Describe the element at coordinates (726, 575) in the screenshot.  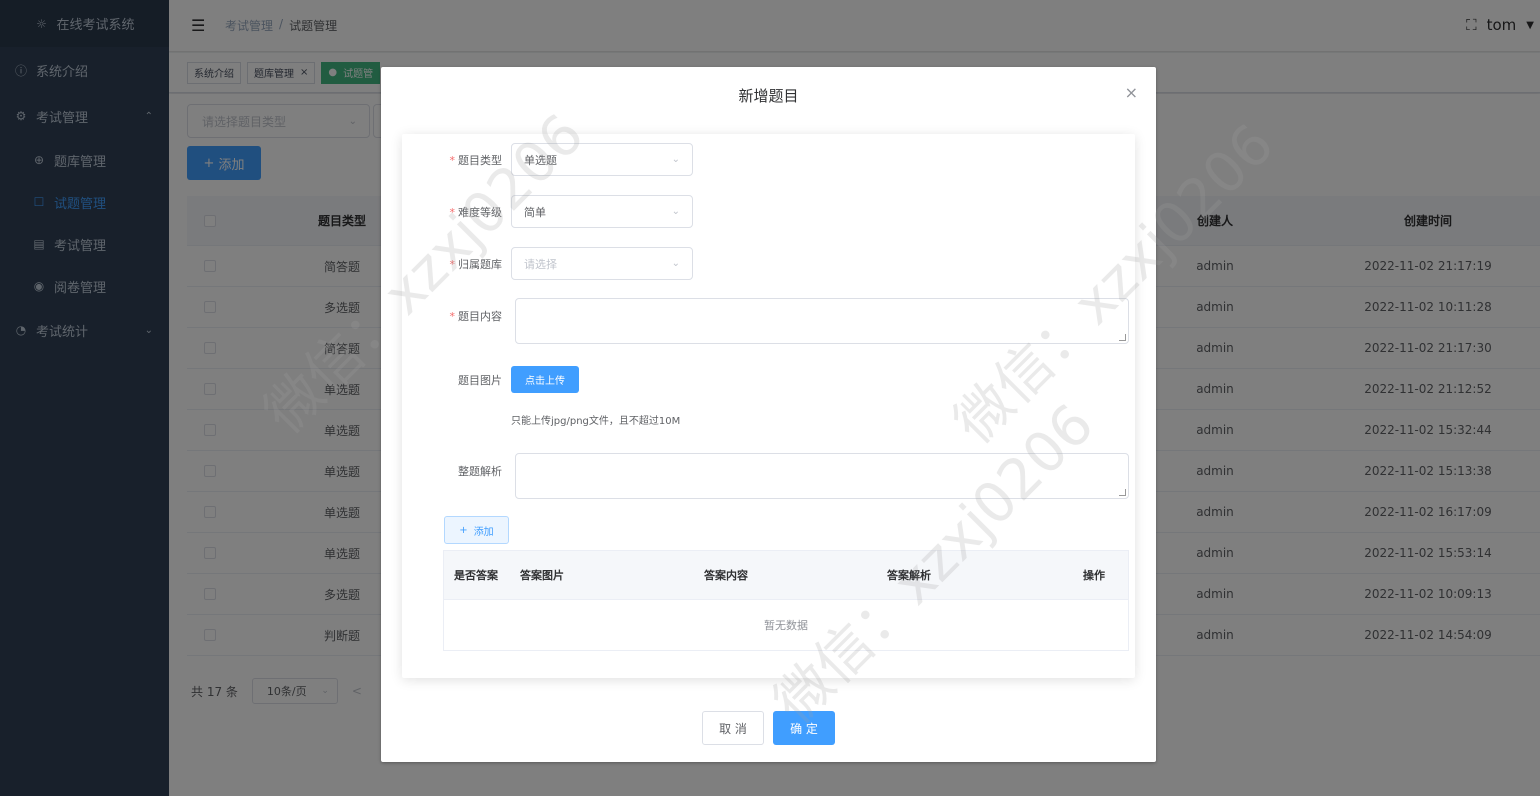
I see `header-answer-content: 答案内容` at that location.